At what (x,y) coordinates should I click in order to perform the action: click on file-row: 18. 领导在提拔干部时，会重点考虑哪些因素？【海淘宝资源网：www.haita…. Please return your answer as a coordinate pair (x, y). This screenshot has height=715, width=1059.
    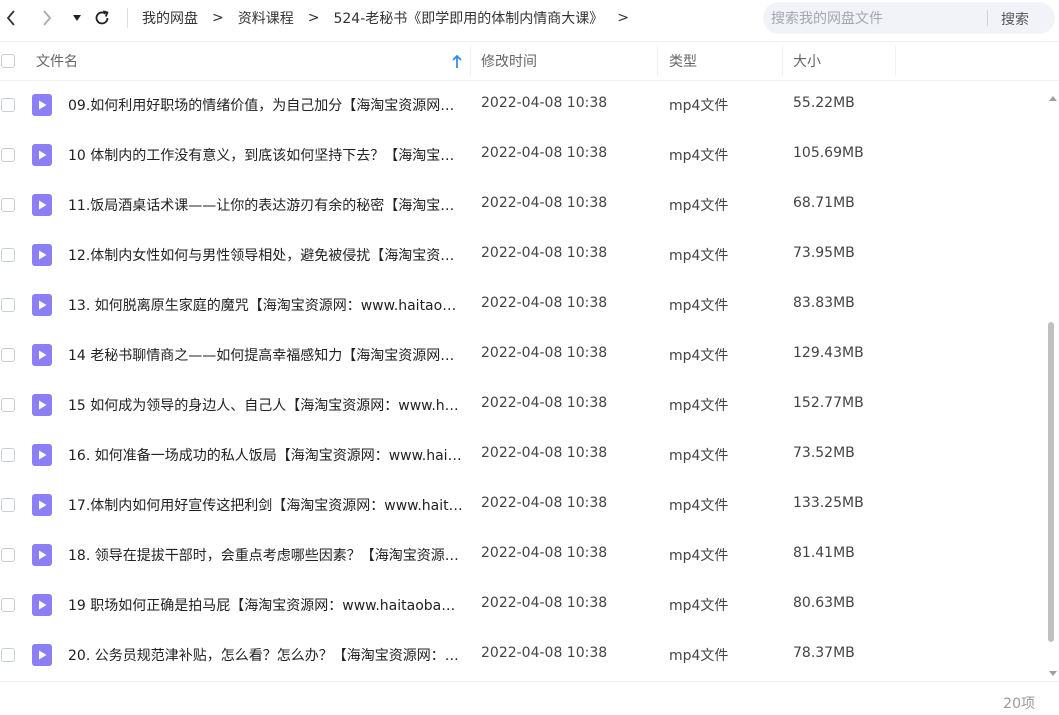
    Looking at the image, I should click on (522, 555).